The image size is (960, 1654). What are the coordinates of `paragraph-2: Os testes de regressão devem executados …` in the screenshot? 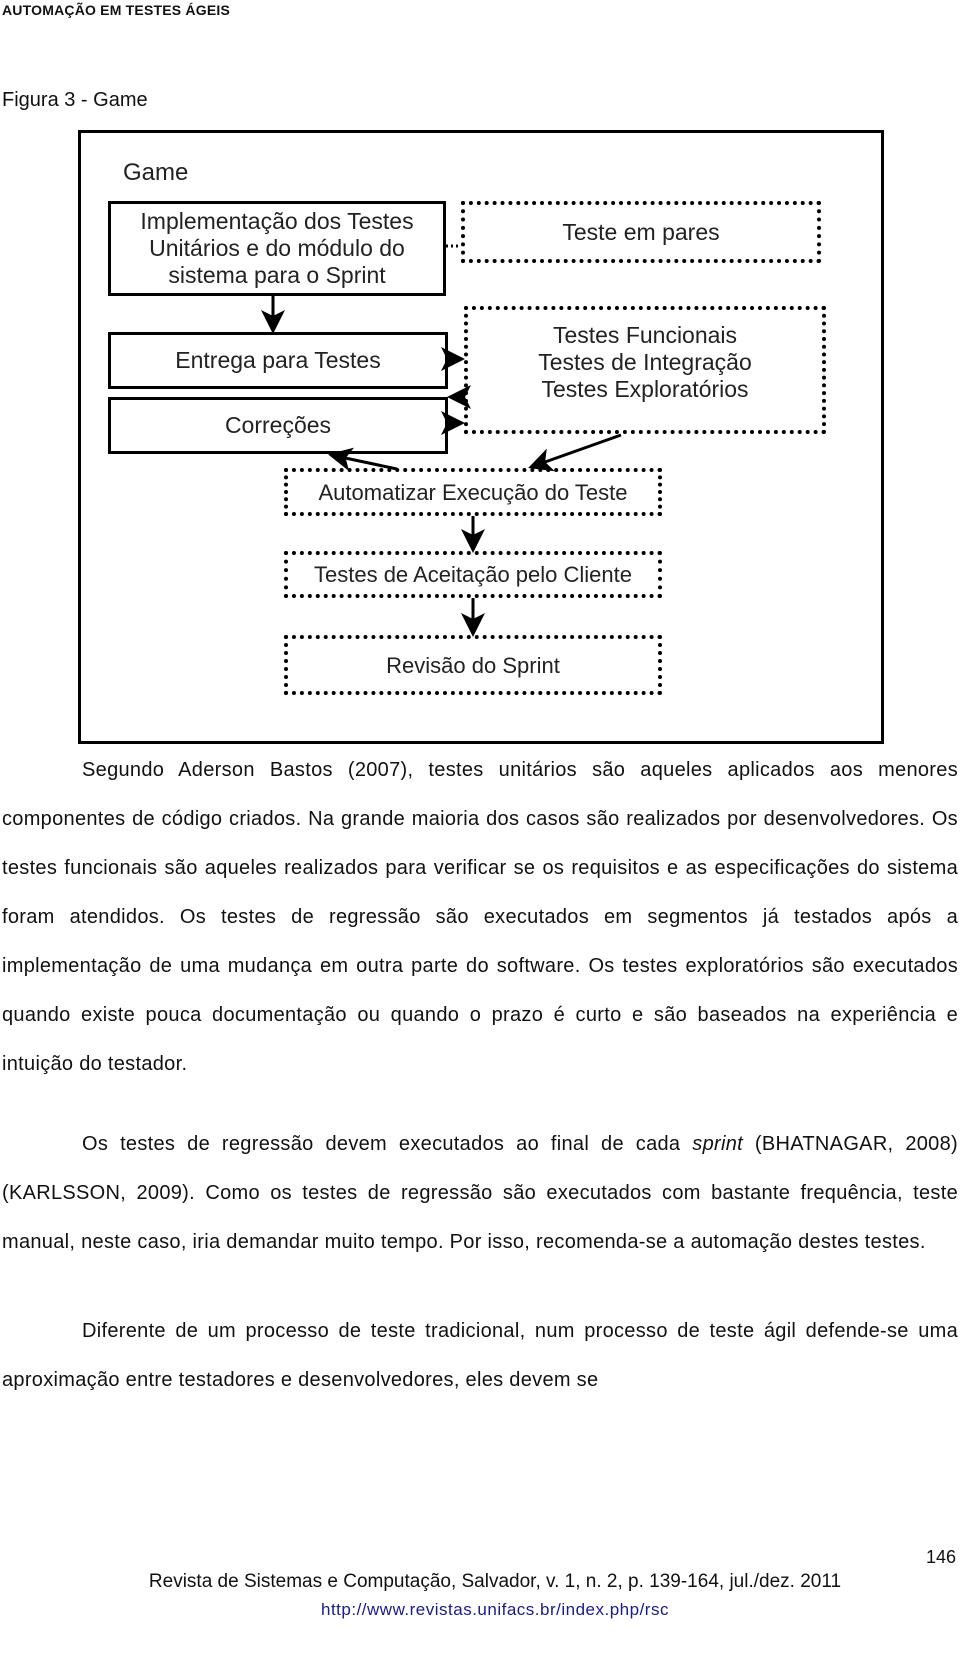 It's located at (480, 1193).